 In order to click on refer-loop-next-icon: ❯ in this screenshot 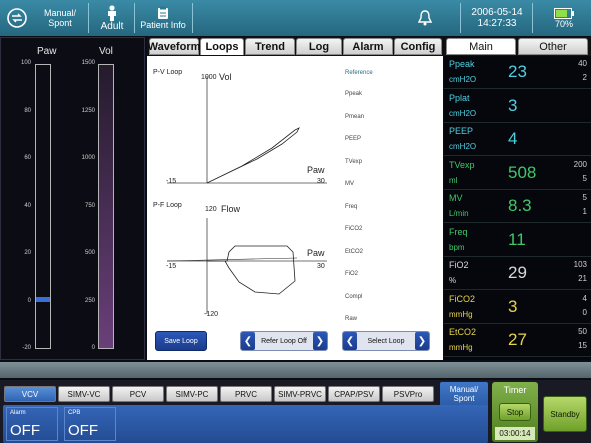, I will do `click(320, 341)`.